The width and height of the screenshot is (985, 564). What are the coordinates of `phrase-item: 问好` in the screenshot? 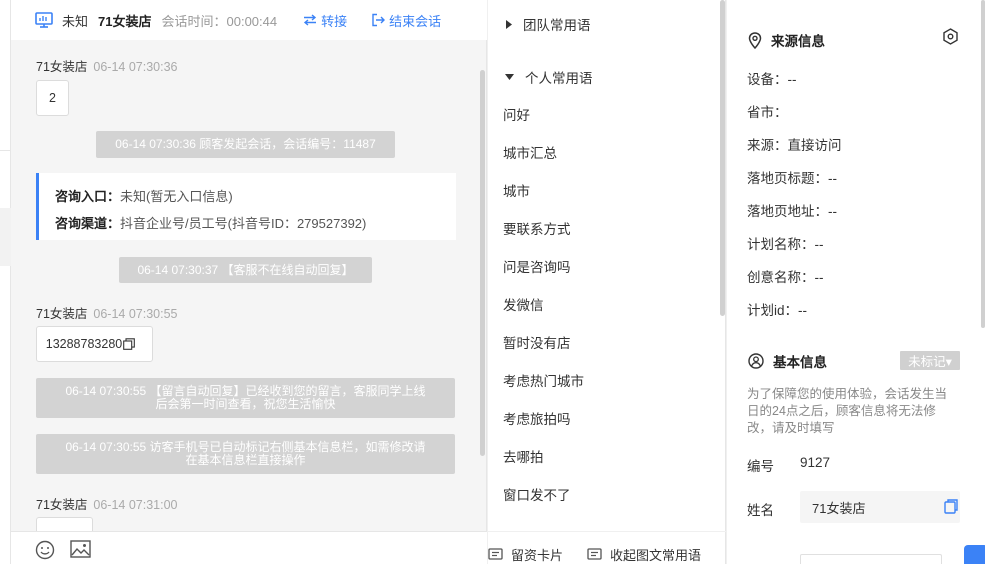 It's located at (516, 114).